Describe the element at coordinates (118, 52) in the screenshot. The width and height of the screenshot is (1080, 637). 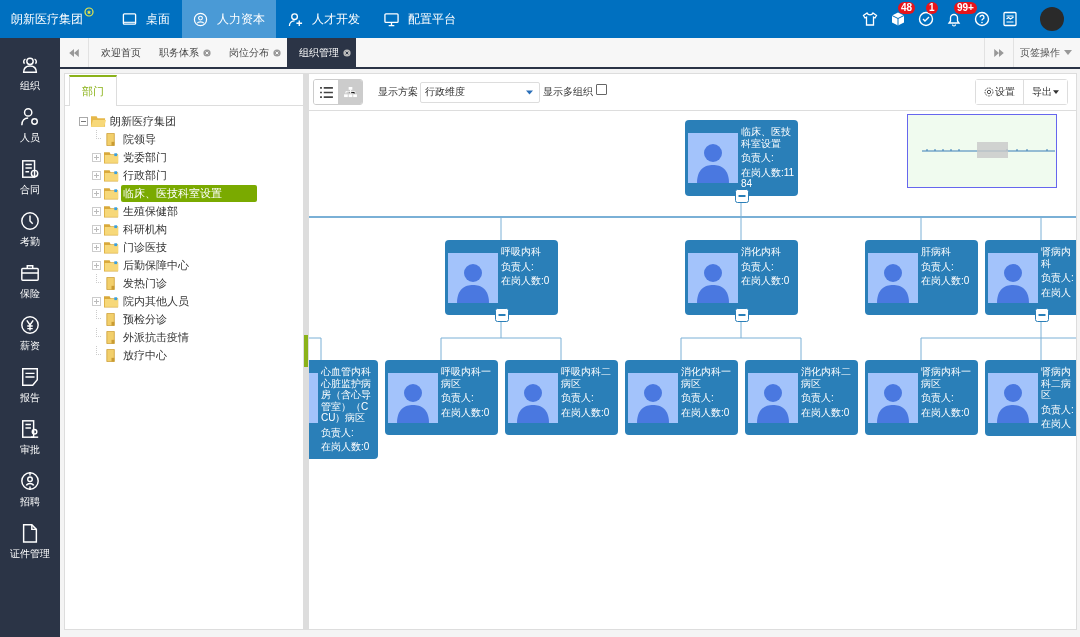
I see `page-tab: 欢迎首页` at that location.